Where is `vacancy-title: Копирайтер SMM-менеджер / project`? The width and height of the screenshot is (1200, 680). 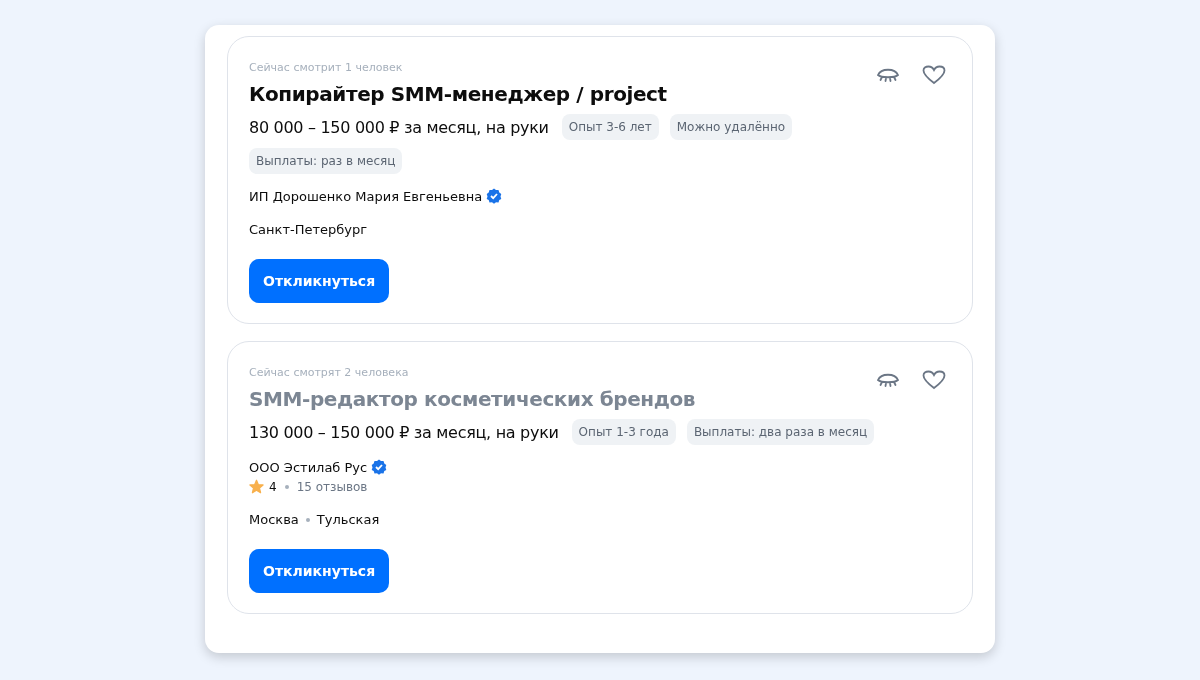
vacancy-title: Копирайтер SMM-менеджер / project is located at coordinates (600, 94).